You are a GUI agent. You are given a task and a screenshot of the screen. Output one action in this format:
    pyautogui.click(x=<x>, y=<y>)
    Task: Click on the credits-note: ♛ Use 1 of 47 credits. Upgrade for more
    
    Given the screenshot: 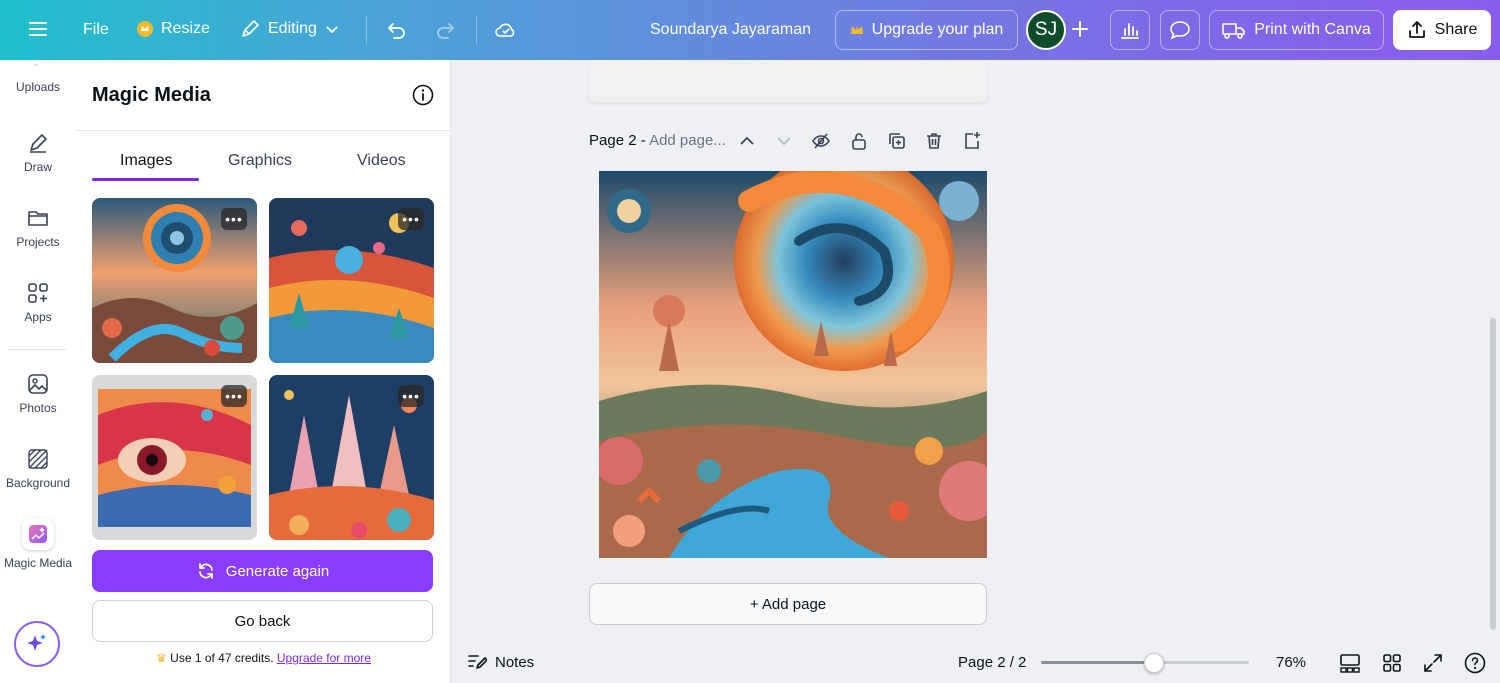 What is the action you would take?
    pyautogui.click(x=263, y=658)
    